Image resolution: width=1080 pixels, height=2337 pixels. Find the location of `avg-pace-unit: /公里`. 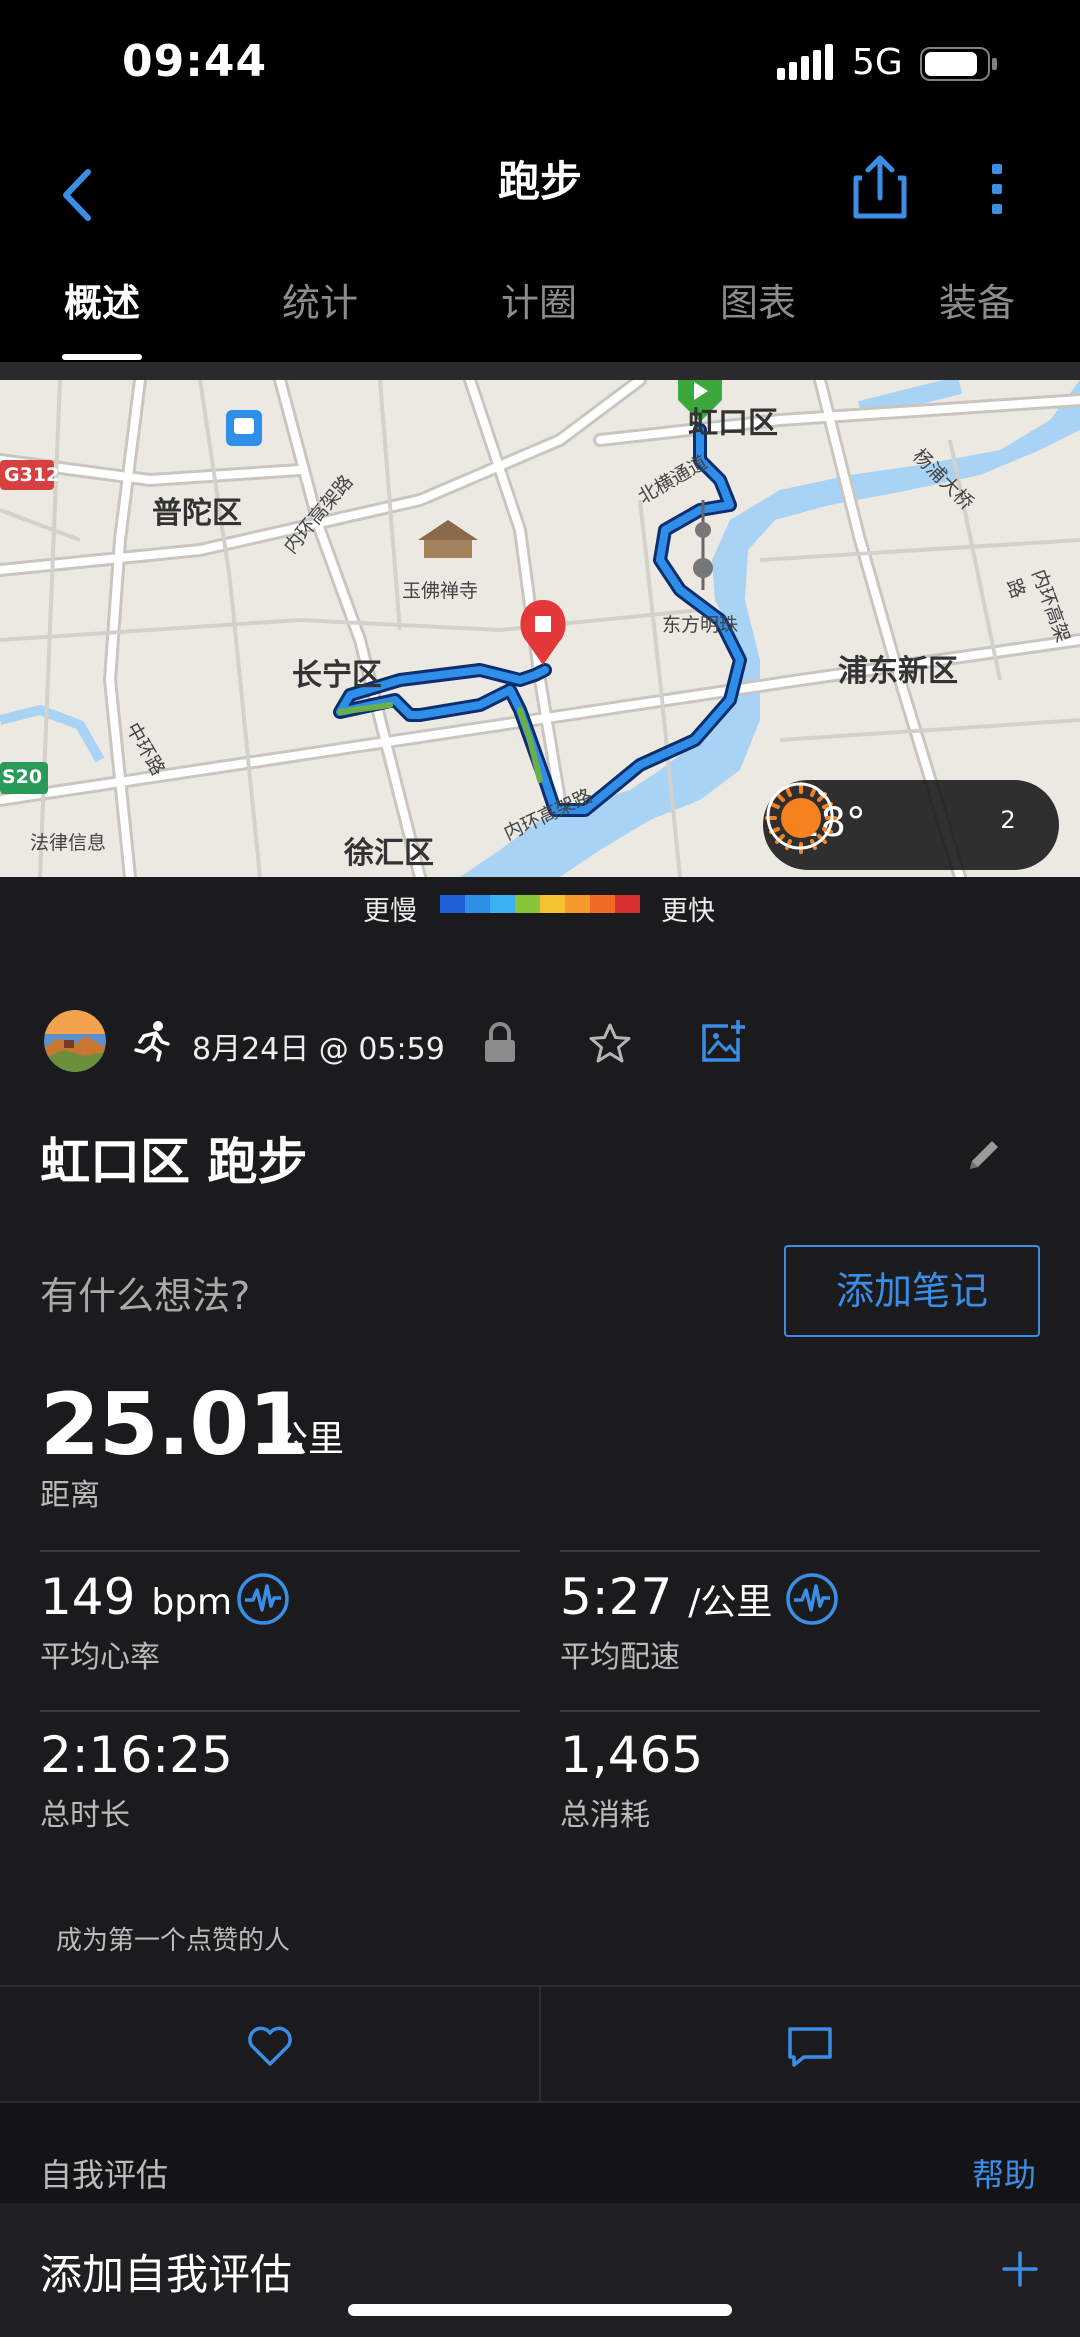

avg-pace-unit: /公里 is located at coordinates (730, 1602).